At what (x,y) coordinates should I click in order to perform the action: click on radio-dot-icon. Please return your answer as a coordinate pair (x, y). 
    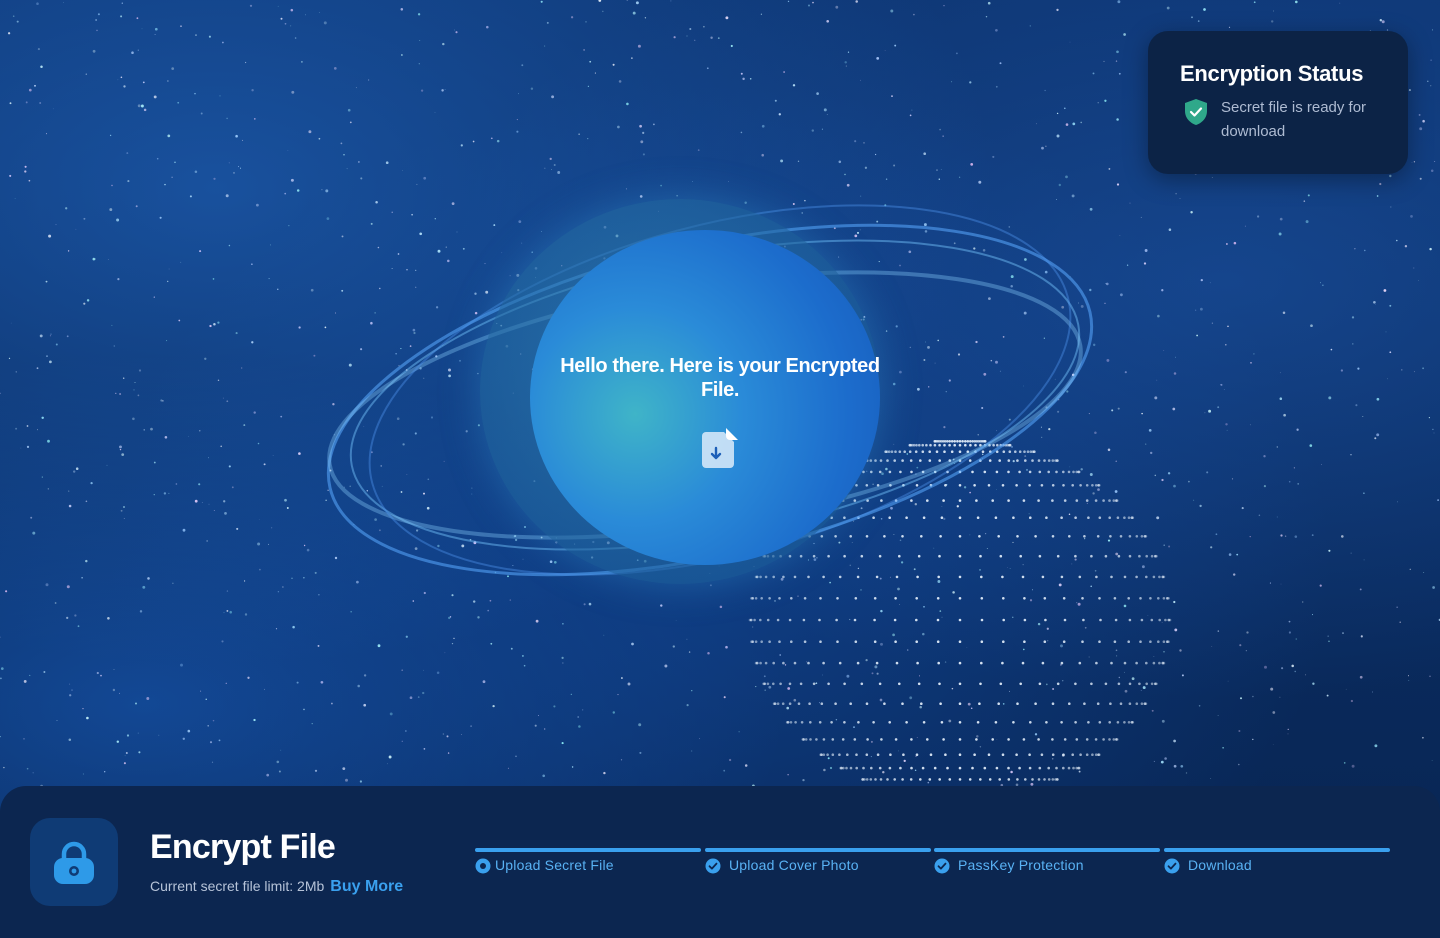
    Looking at the image, I should click on (483, 866).